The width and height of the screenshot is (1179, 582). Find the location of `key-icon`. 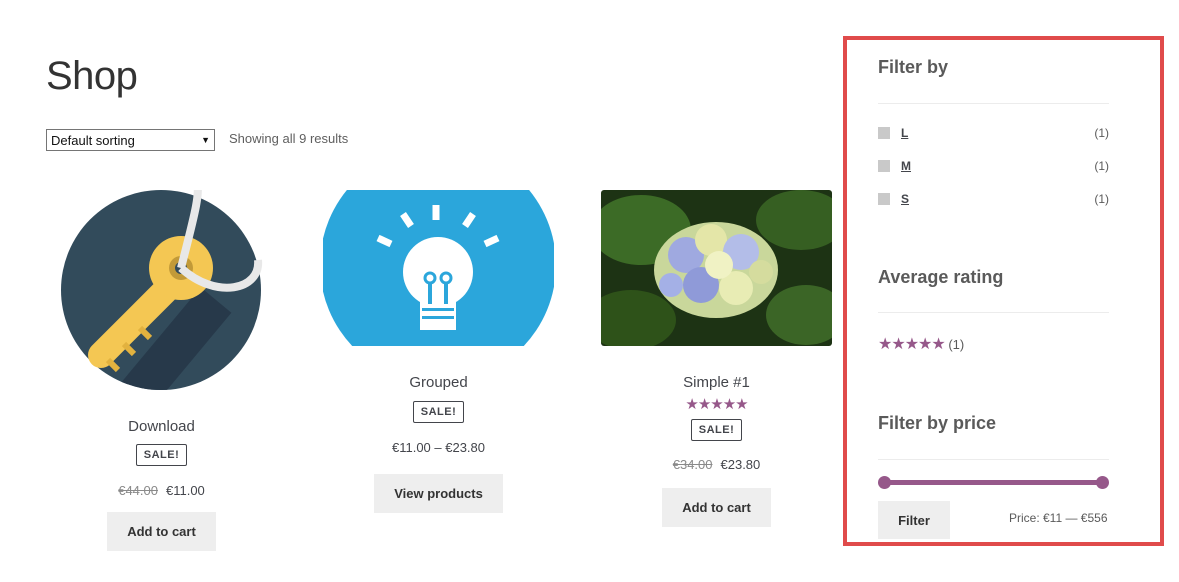

key-icon is located at coordinates (161, 285).